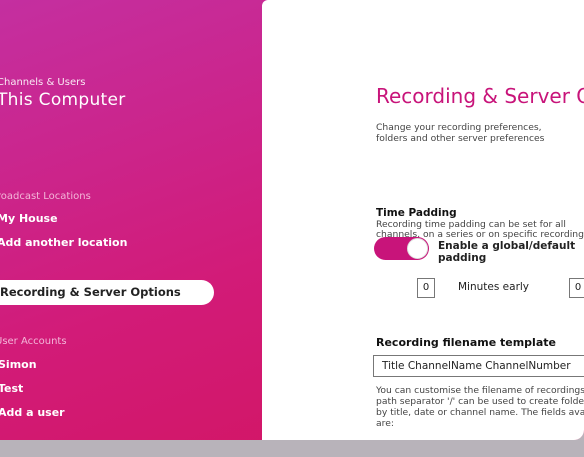 The height and width of the screenshot is (457, 584). What do you see at coordinates (45, 196) in the screenshot?
I see `broadcast-locations-heading: Broadcast Locations` at bounding box center [45, 196].